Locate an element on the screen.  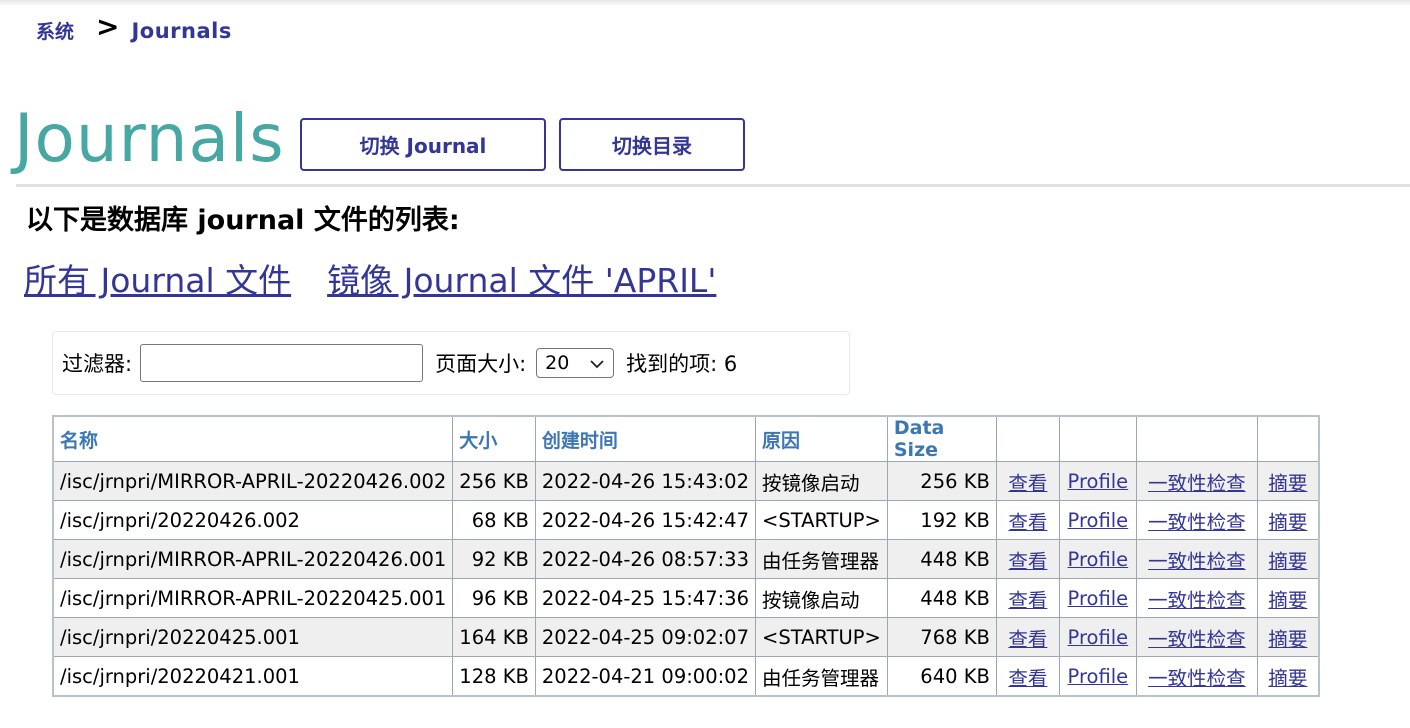
column-header-summary is located at coordinates (1288, 438).